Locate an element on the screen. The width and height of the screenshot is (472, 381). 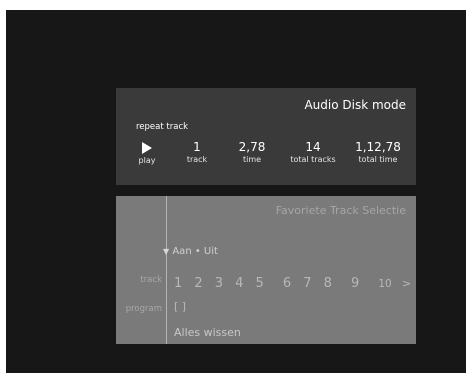
clear-all-button: Alles wissen is located at coordinates (207, 332).